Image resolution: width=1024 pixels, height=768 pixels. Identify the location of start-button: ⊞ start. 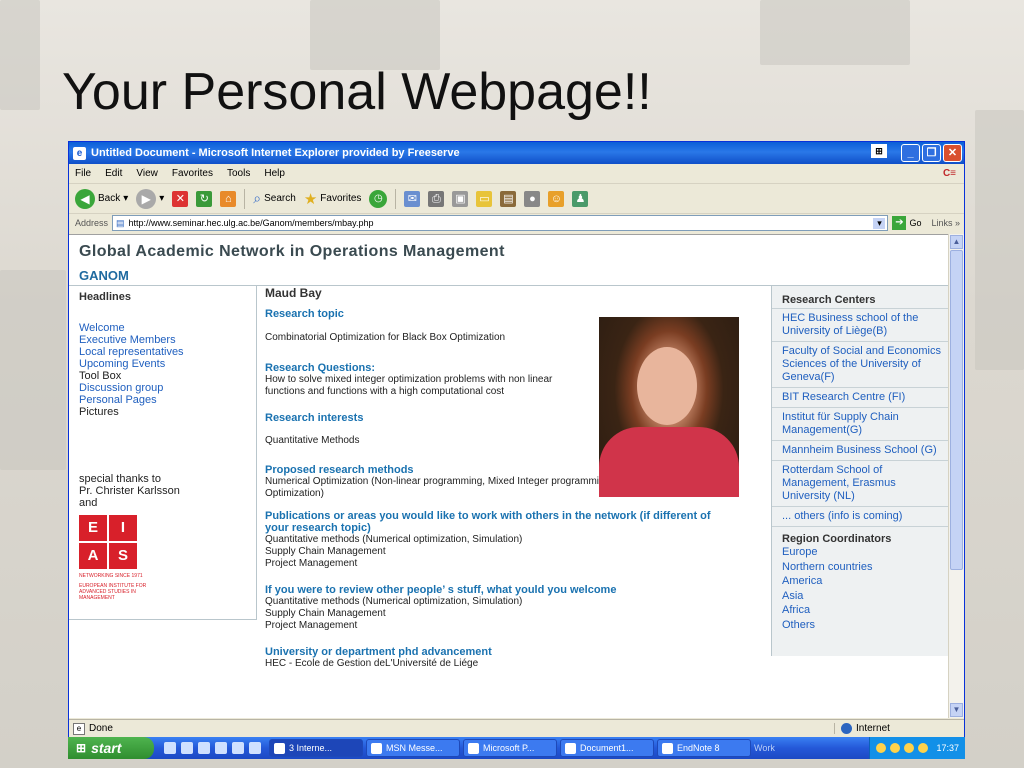
(111, 748).